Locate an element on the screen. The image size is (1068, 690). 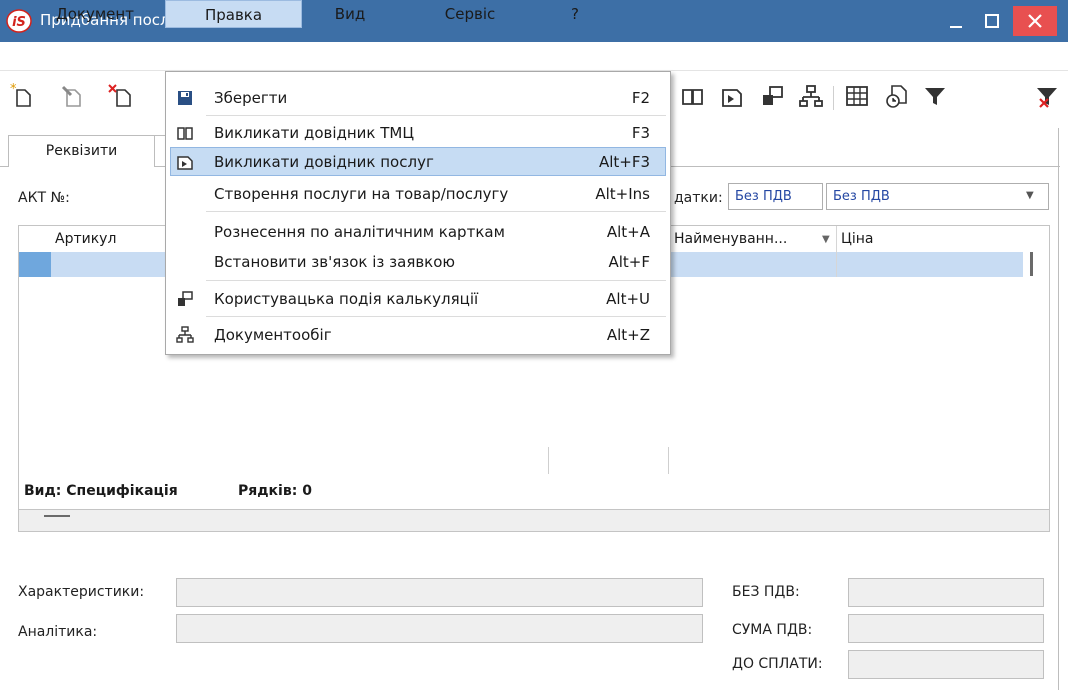
close-button is located at coordinates (1035, 21).